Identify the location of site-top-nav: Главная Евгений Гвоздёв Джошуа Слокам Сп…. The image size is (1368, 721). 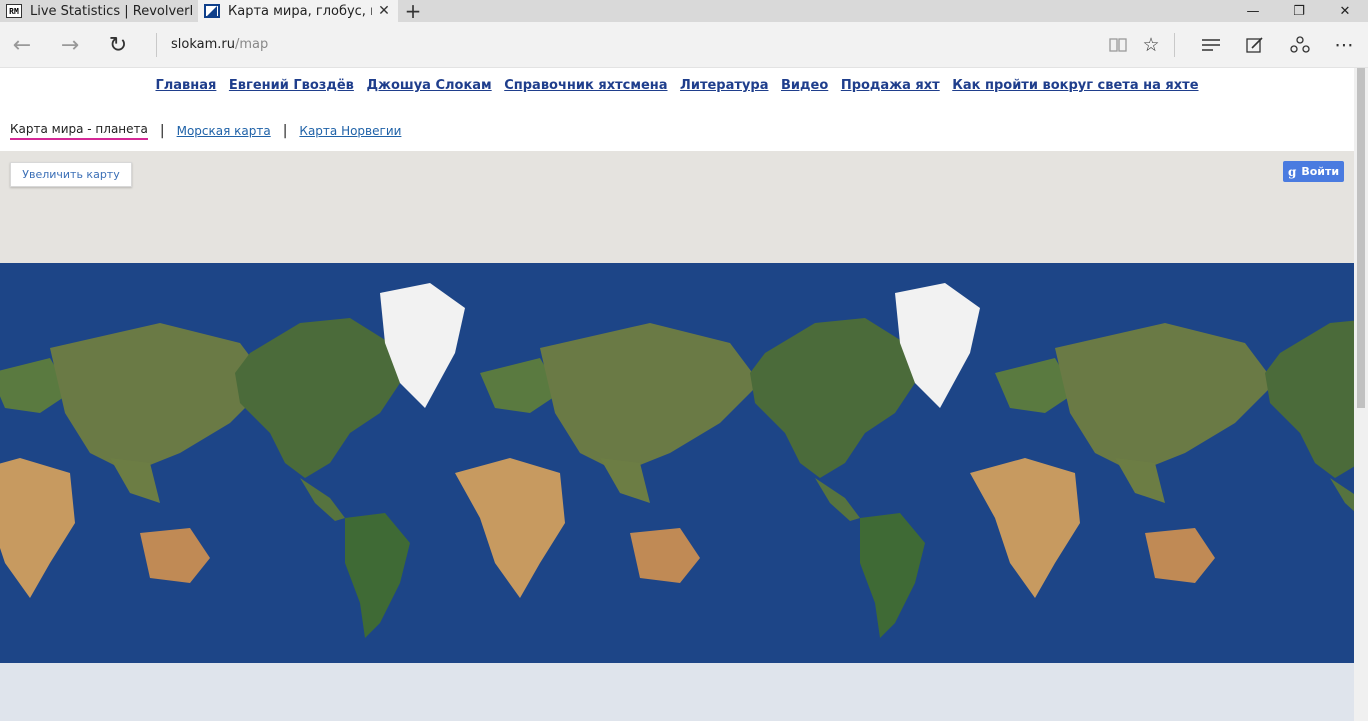
(677, 85).